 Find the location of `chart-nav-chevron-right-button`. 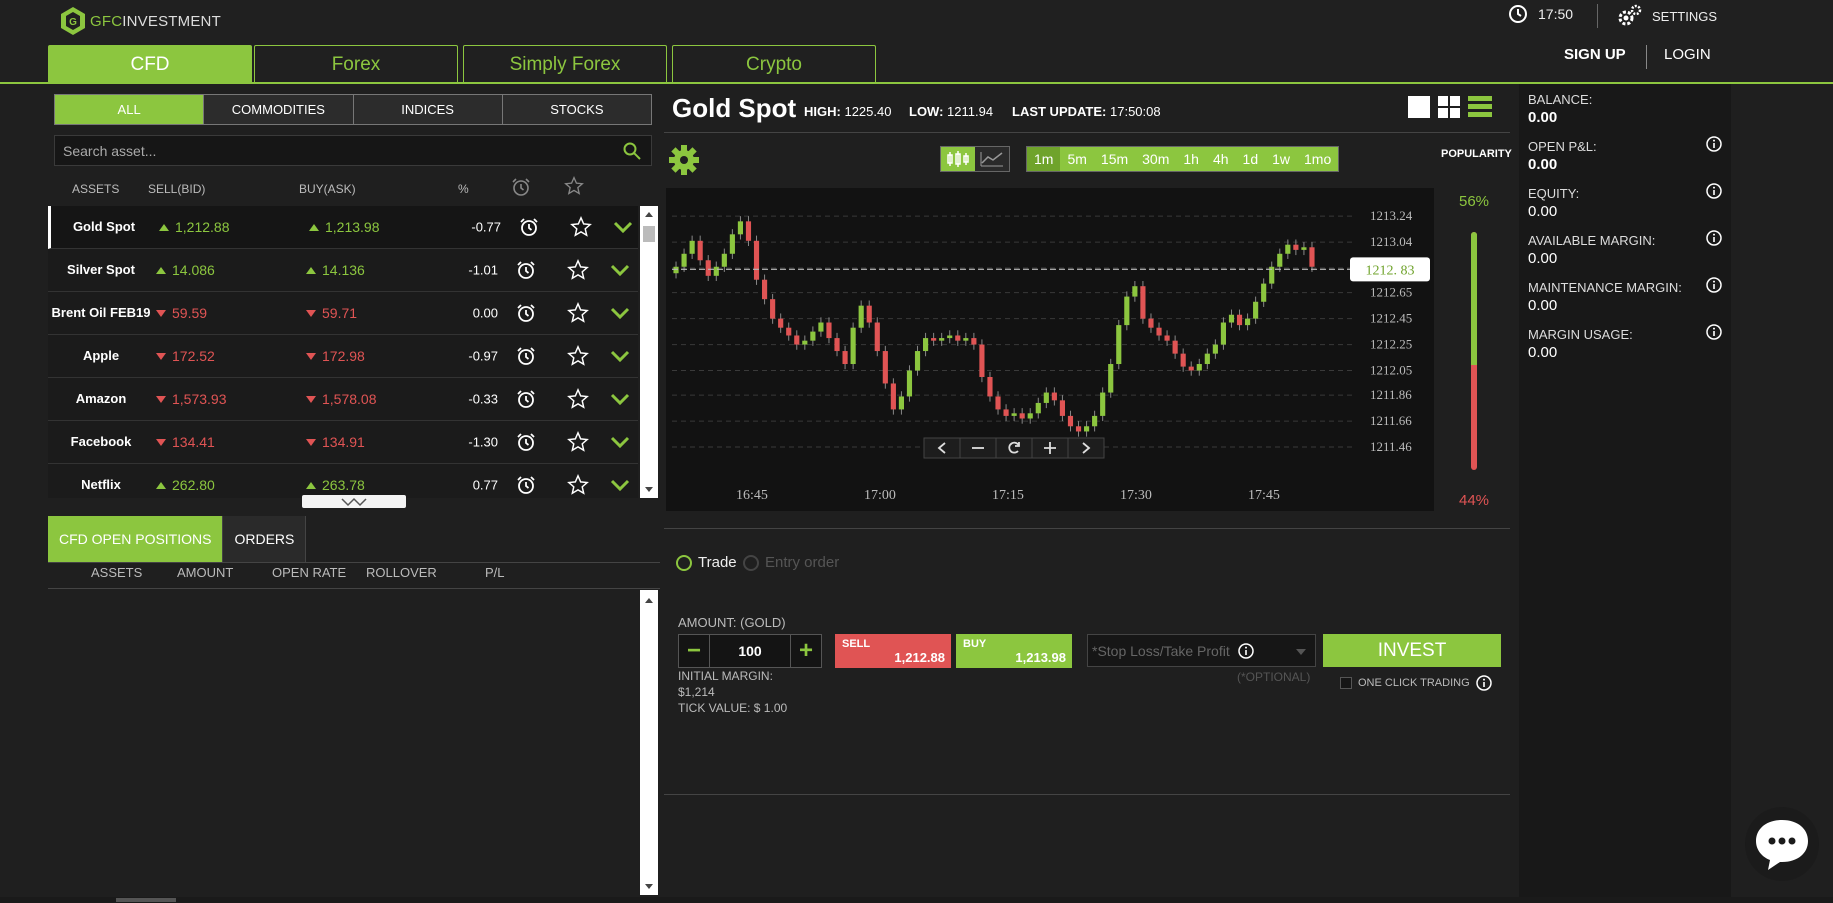

chart-nav-chevron-right-button is located at coordinates (1086, 448).